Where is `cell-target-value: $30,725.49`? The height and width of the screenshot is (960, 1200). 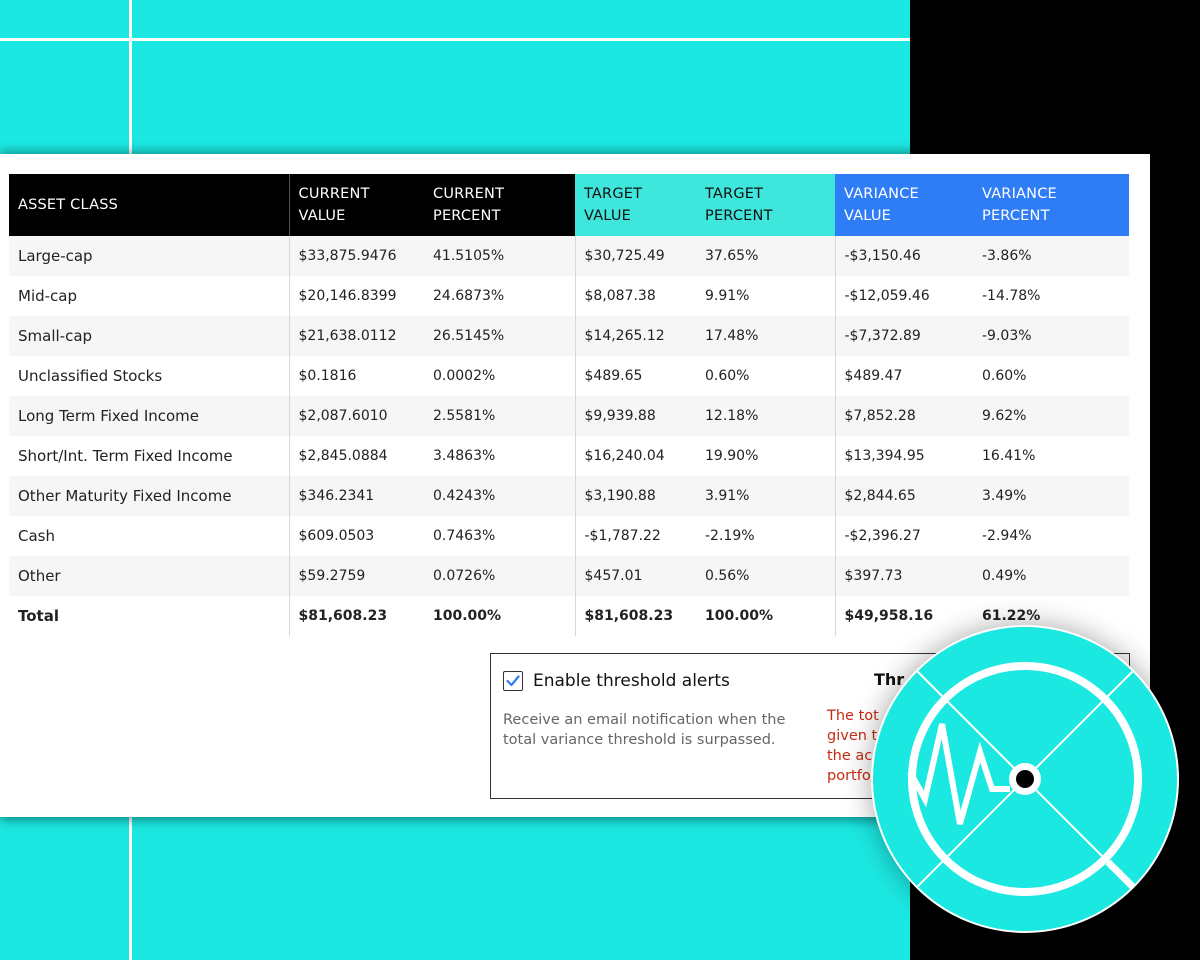
cell-target-value: $30,725.49 is located at coordinates (635, 256).